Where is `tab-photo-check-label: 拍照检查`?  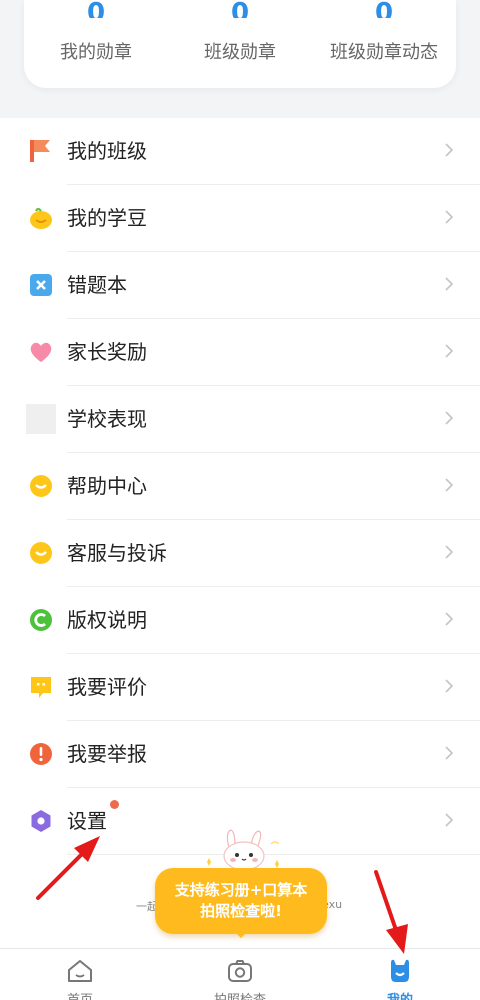 tab-photo-check-label: 拍照检查 is located at coordinates (240, 994).